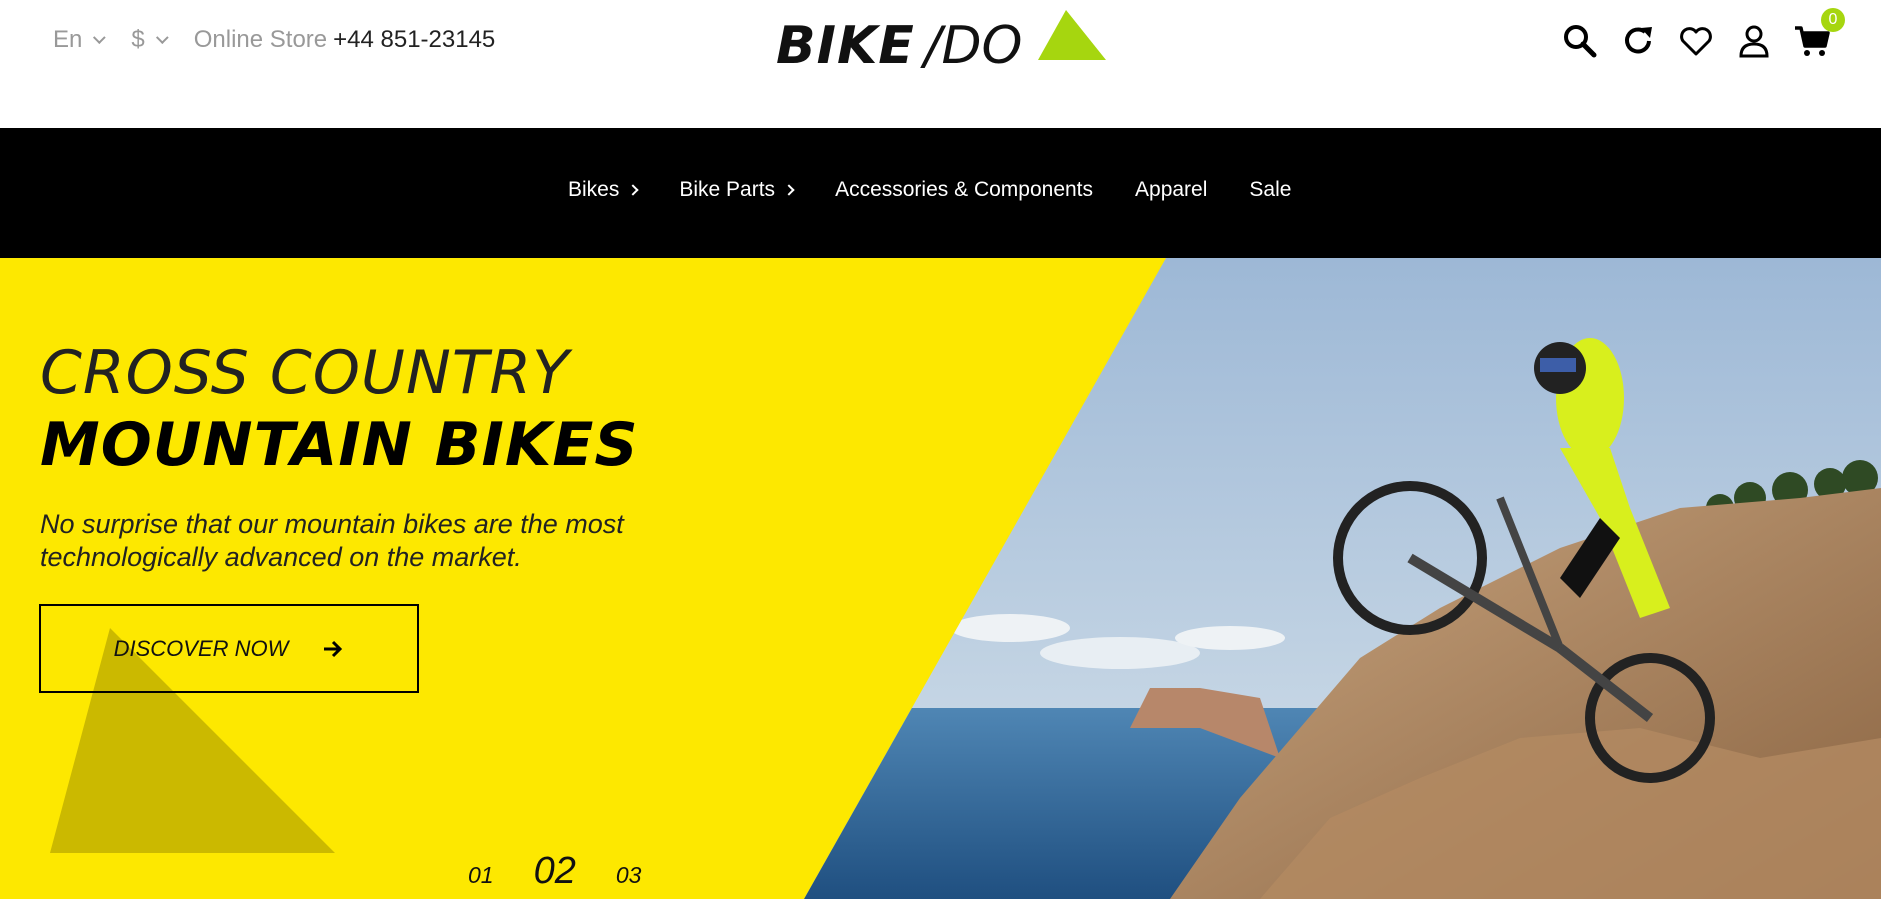 This screenshot has height=899, width=1881. What do you see at coordinates (1072, 35) in the screenshot?
I see `logo-triangle-icon` at bounding box center [1072, 35].